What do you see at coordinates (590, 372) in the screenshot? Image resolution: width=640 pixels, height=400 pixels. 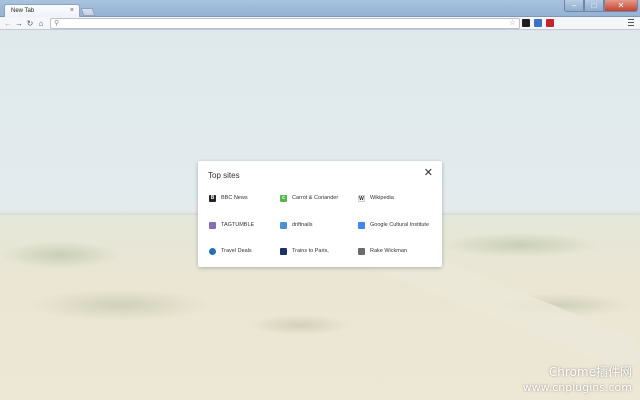 I see `watermark-line-1: Chrome插件网` at bounding box center [590, 372].